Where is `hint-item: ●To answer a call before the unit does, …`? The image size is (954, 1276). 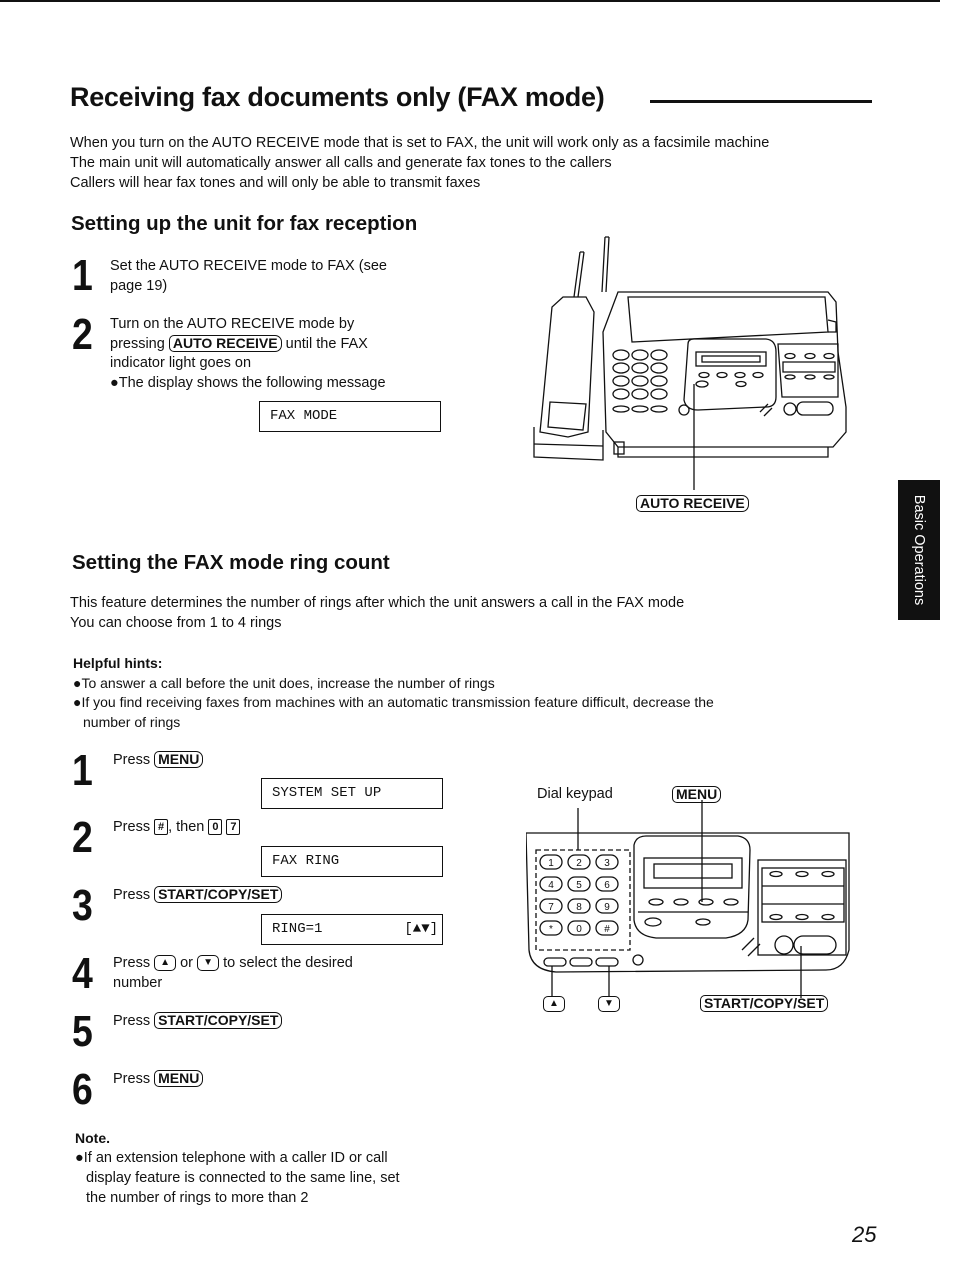 hint-item: ●To answer a call before the unit does, … is located at coordinates (284, 682).